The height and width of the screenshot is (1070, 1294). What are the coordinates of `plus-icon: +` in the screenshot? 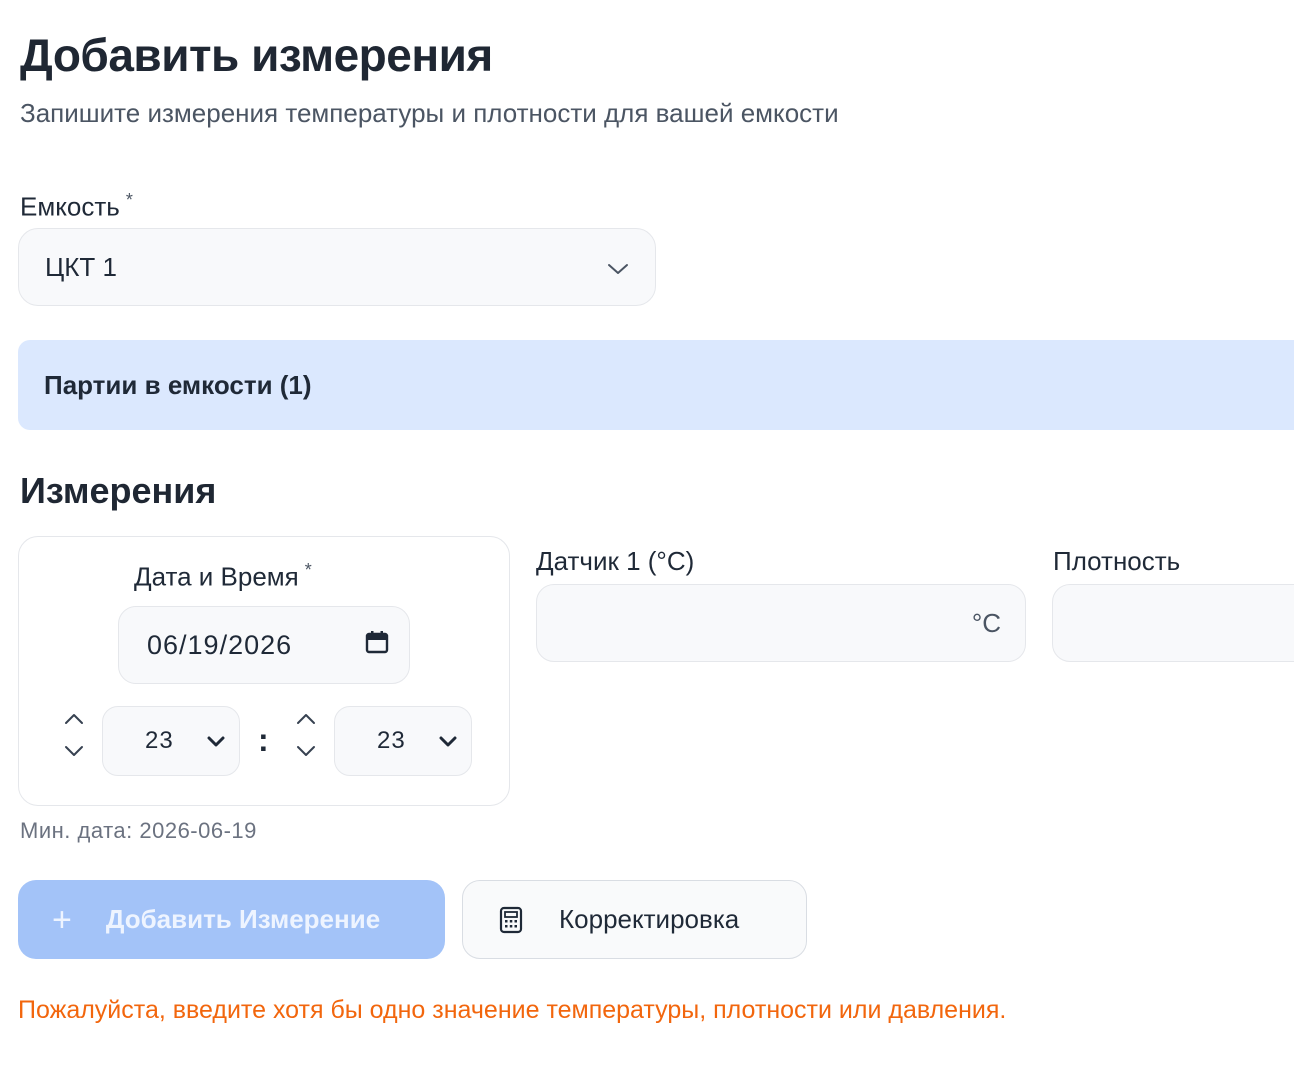 It's located at (62, 919).